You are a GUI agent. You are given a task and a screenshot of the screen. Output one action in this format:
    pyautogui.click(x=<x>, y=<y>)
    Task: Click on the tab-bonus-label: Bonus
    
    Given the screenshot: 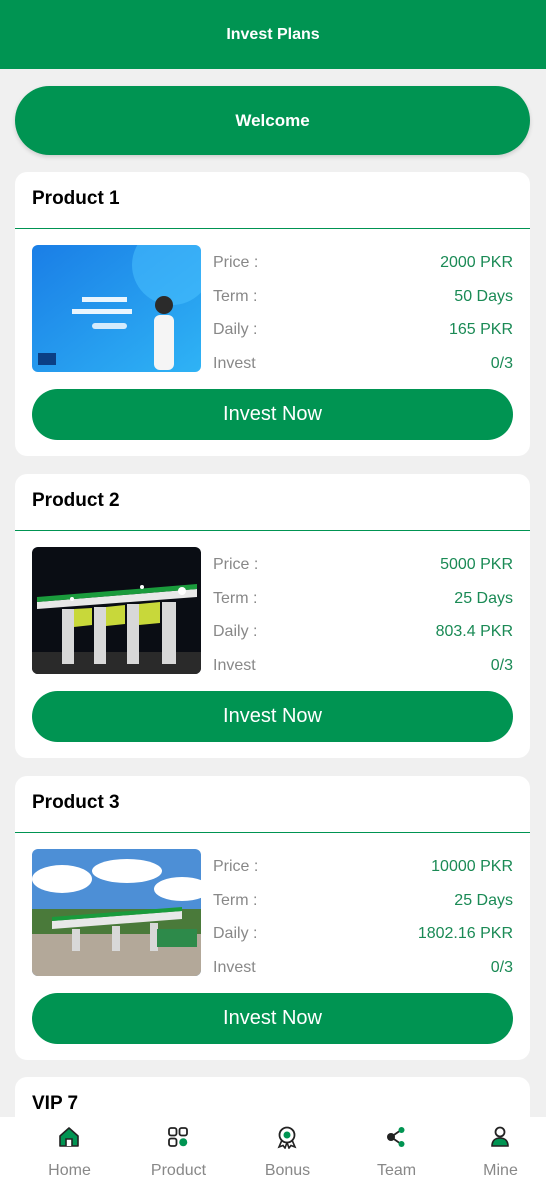 What is the action you would take?
    pyautogui.click(x=287, y=1170)
    